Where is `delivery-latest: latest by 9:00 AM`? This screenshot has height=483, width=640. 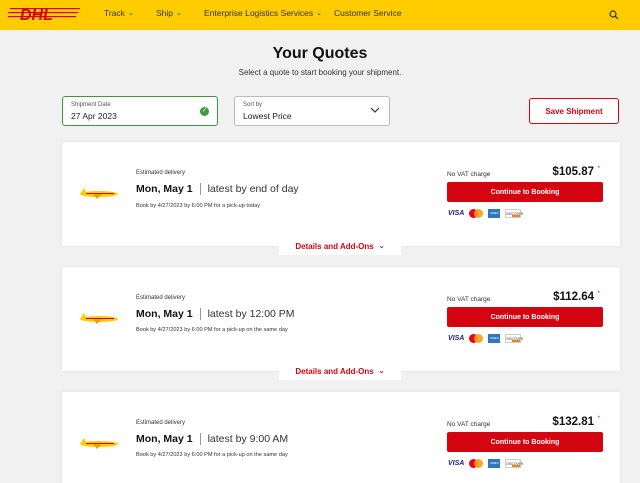 delivery-latest: latest by 9:00 AM is located at coordinates (248, 439).